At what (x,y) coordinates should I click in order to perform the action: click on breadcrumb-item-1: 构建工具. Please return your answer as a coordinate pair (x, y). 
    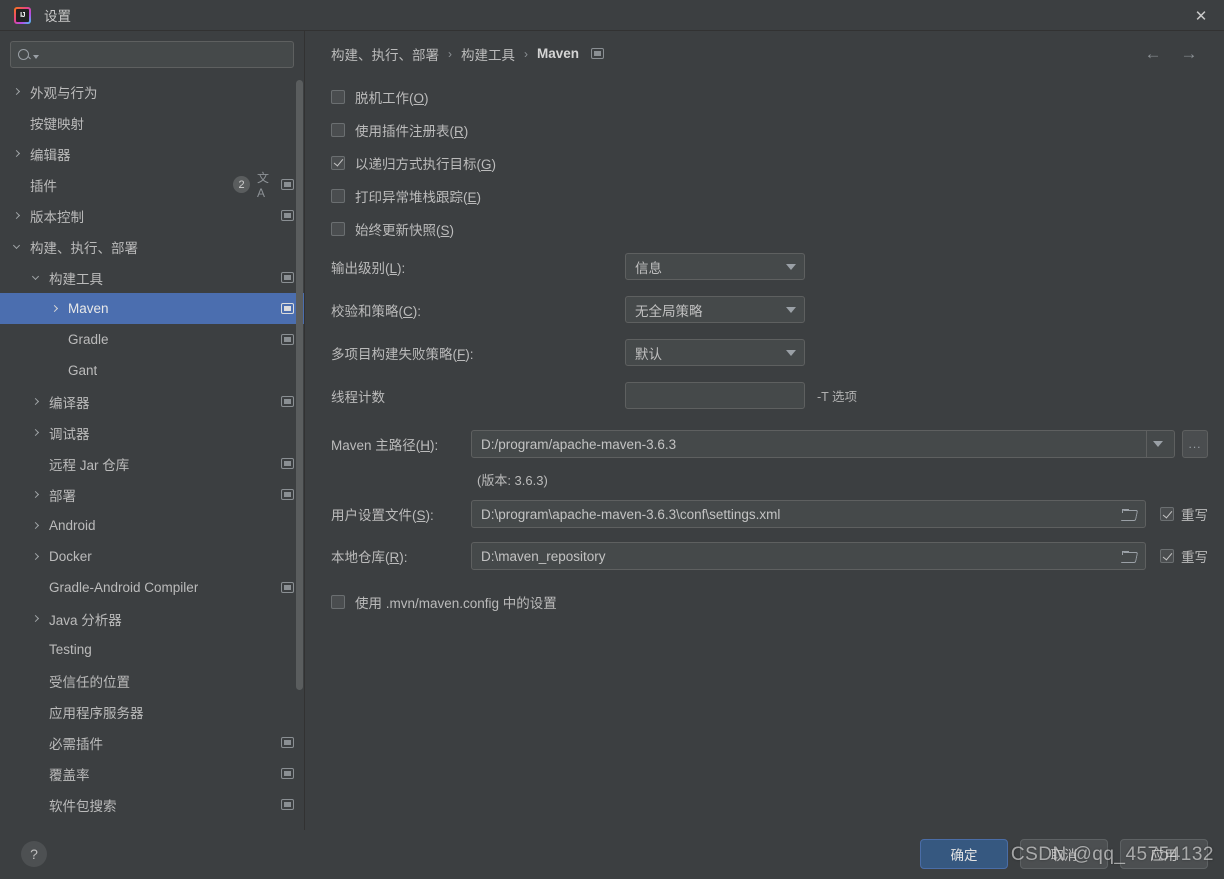
    Looking at the image, I should click on (488, 54).